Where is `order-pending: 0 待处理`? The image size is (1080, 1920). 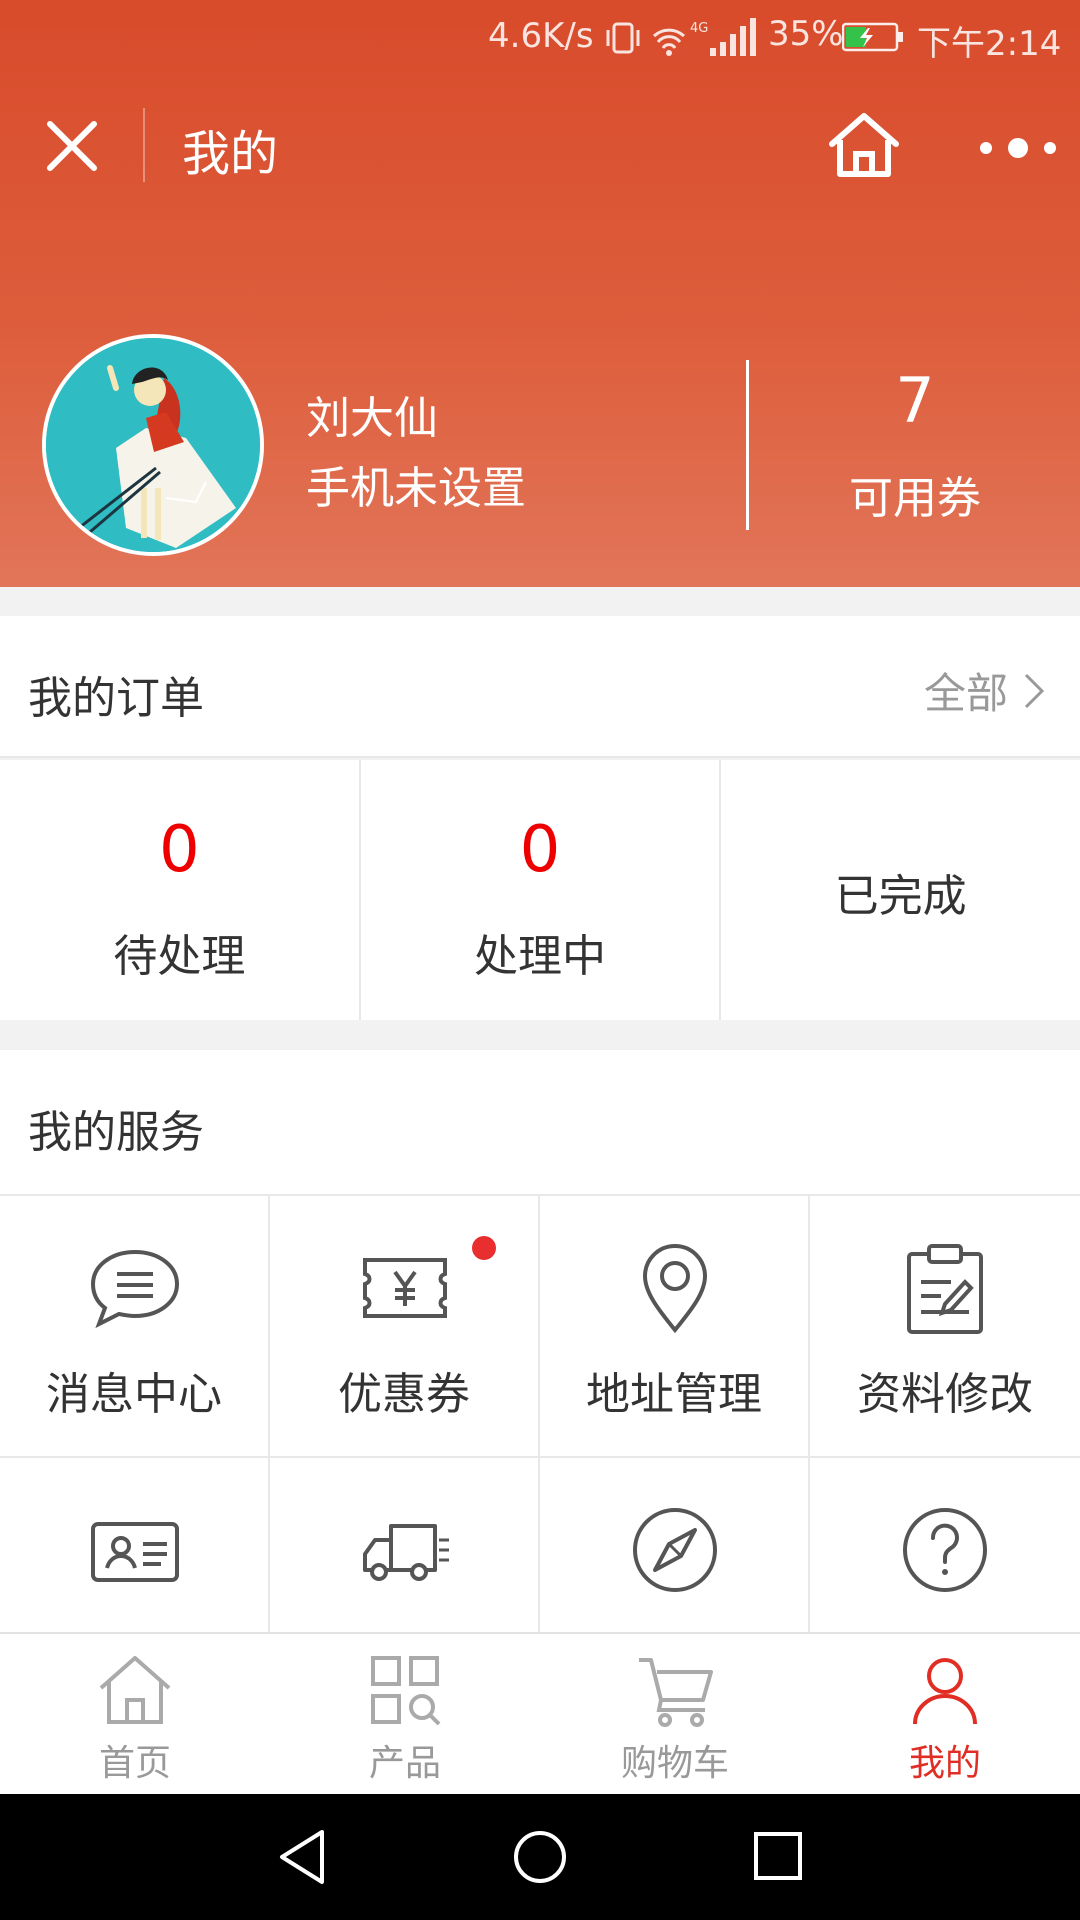
order-pending: 0 待处理 is located at coordinates (180, 890).